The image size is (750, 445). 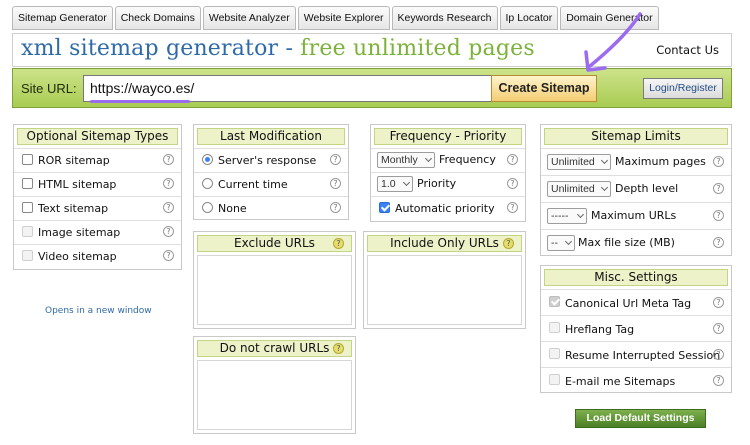 I want to click on video-sitemap-checkbox, so click(x=27, y=255).